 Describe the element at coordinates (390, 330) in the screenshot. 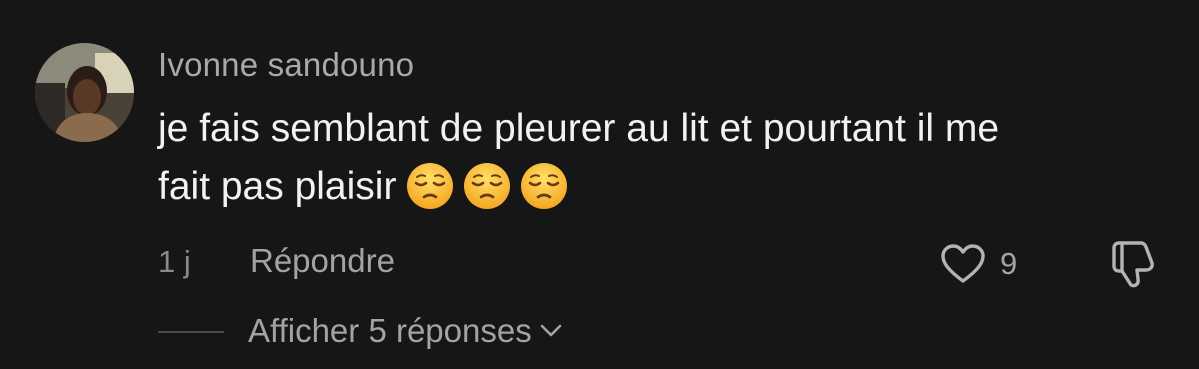

I see `view-replies-label: Afficher 5 réponses` at that location.